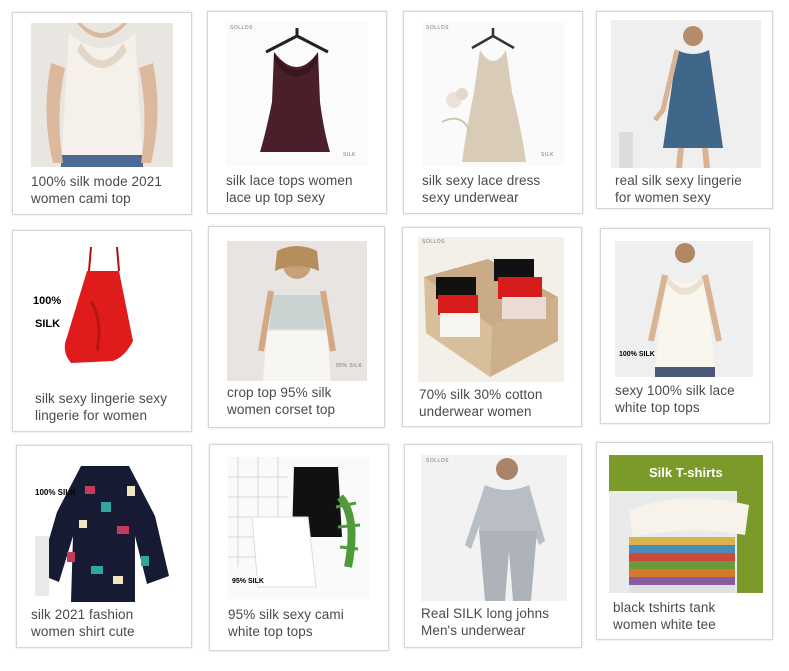 This screenshot has width=789, height=671. I want to click on product-caption: 100% silk mode 2021 women cami top, so click(96, 190).